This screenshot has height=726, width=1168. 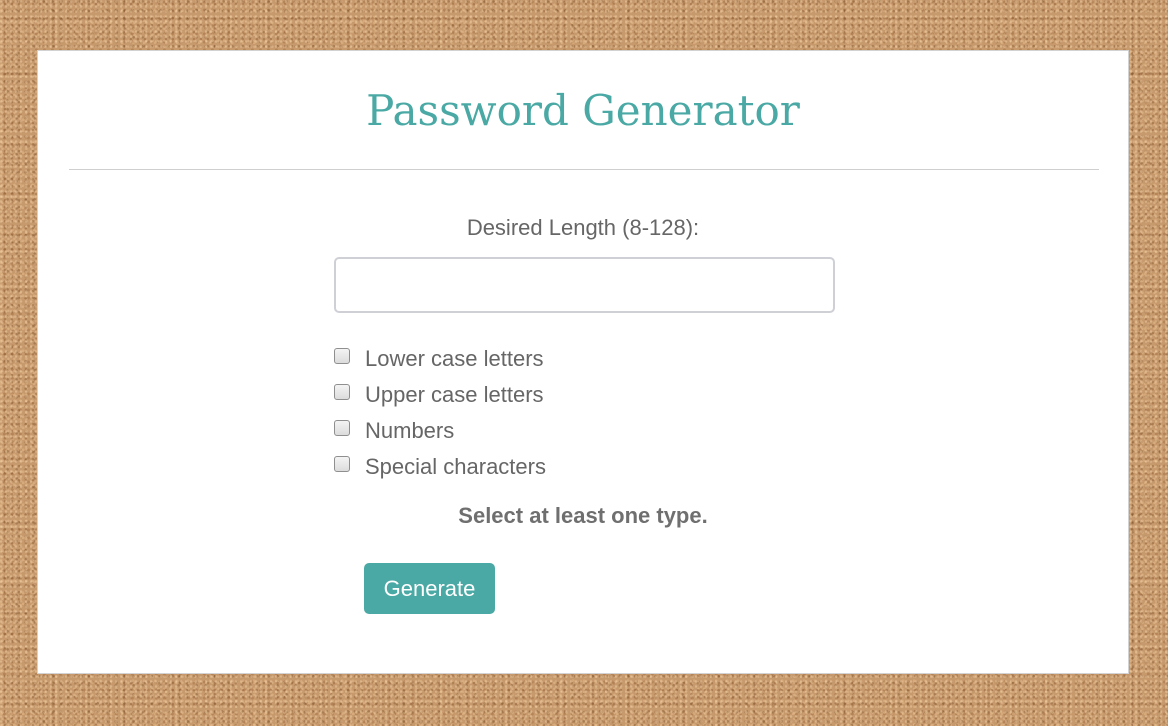 I want to click on title-divider, so click(x=584, y=169).